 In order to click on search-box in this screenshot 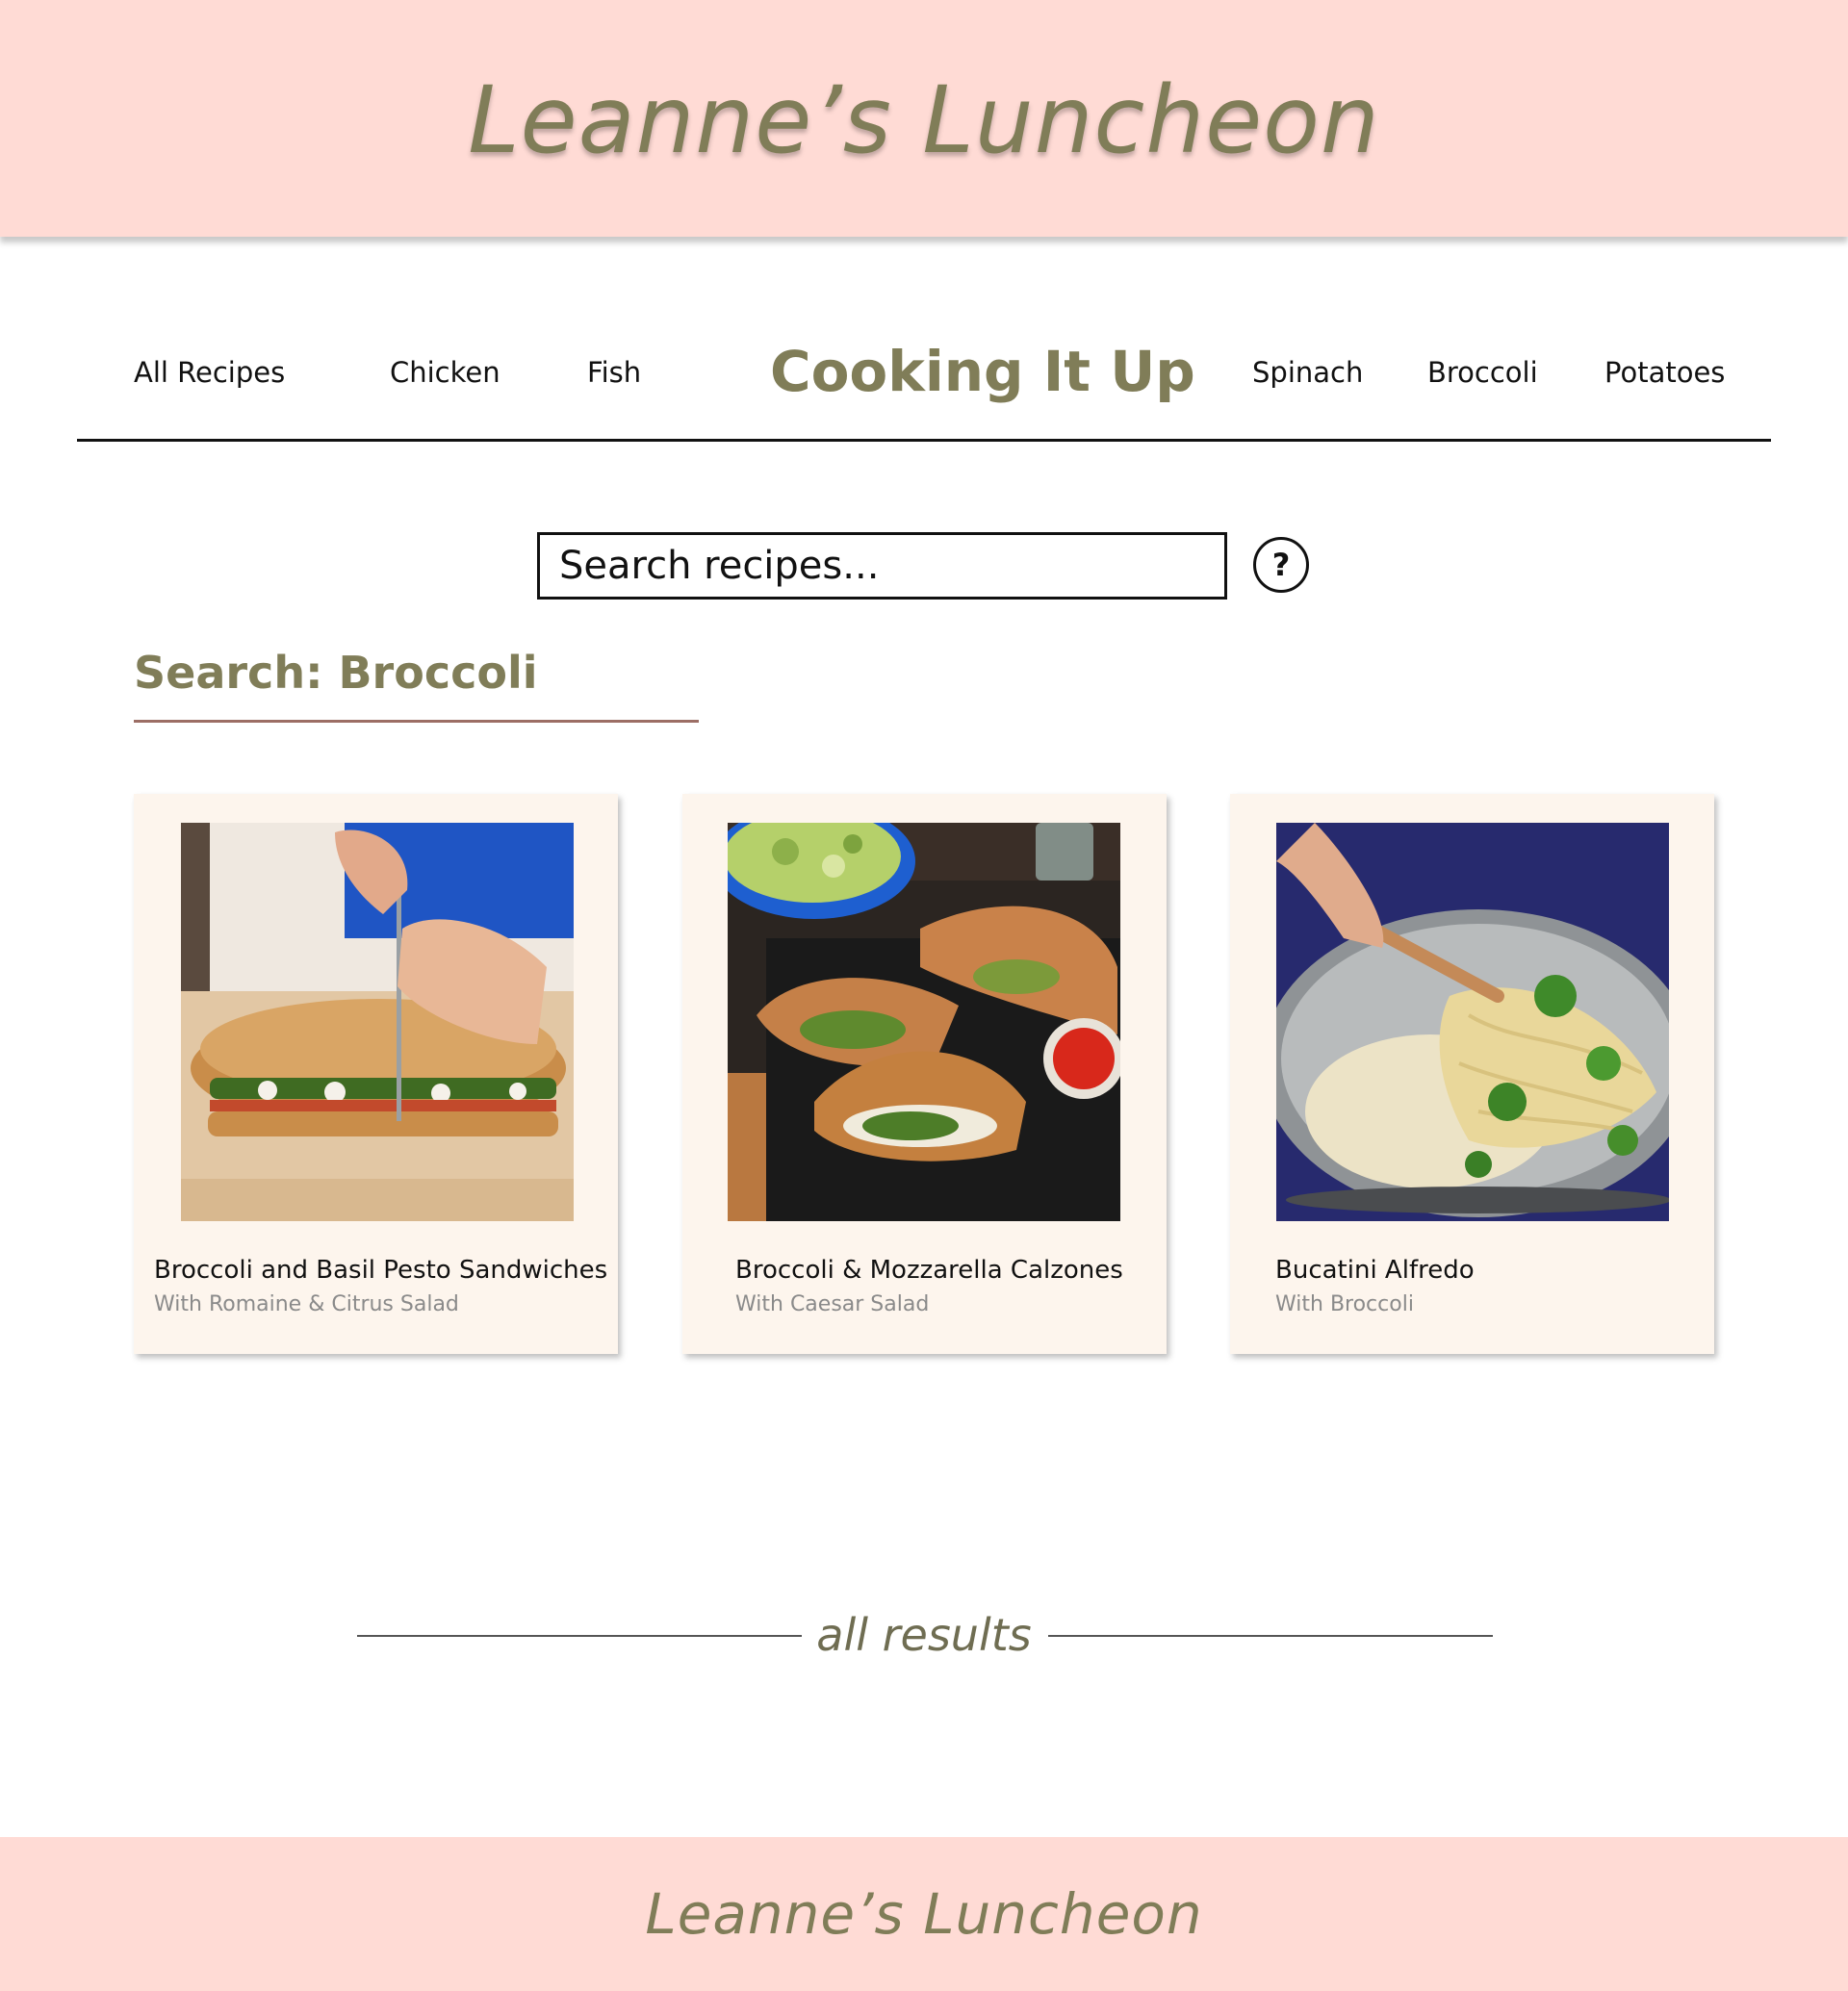, I will do `click(882, 566)`.